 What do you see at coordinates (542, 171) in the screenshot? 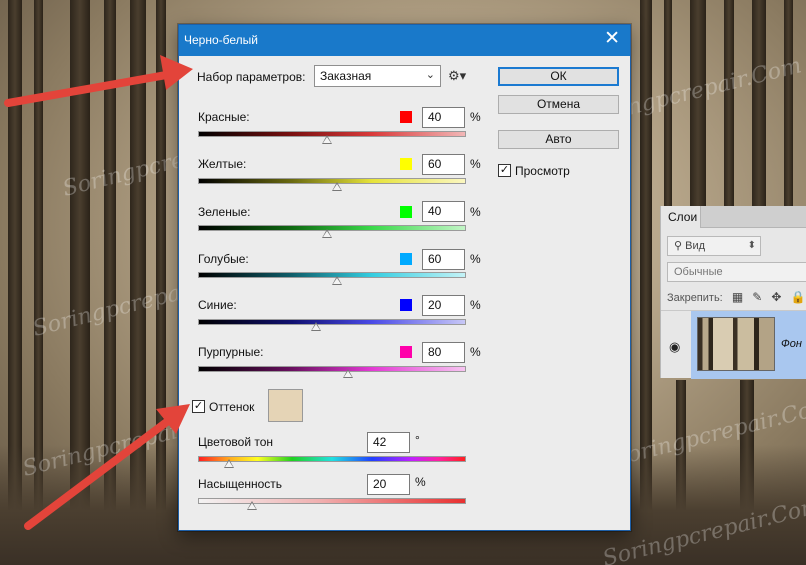
I see `preview-label: Просмотр` at bounding box center [542, 171].